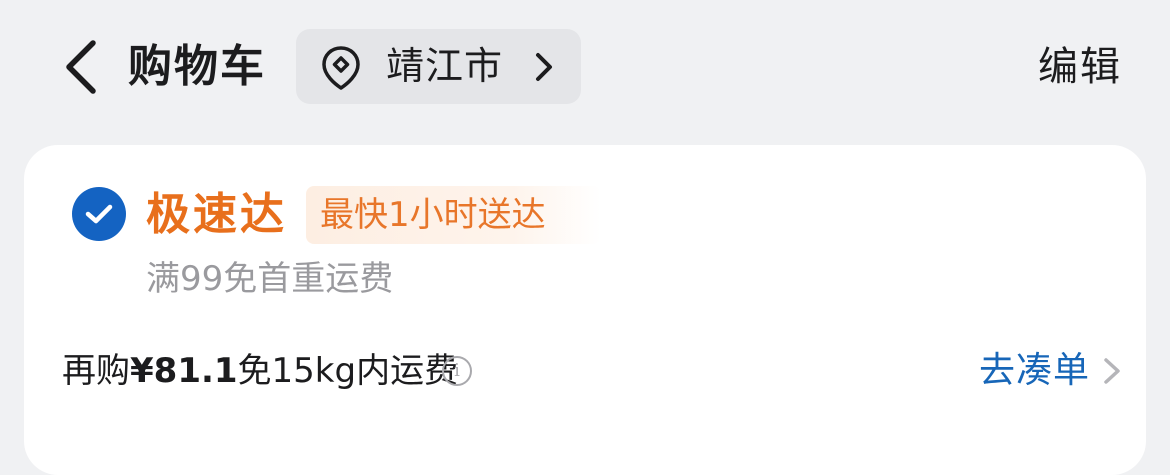 This screenshot has width=1170, height=475. I want to click on edit-button: 编辑, so click(1080, 67).